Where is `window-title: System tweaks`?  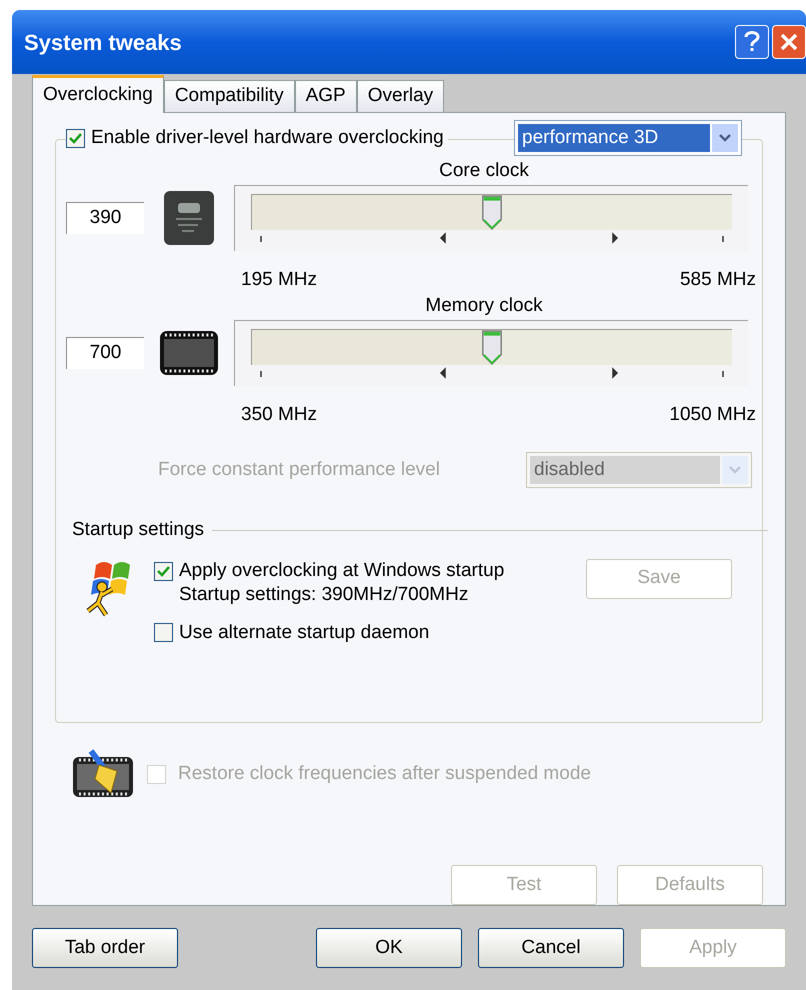
window-title: System tweaks is located at coordinates (103, 42).